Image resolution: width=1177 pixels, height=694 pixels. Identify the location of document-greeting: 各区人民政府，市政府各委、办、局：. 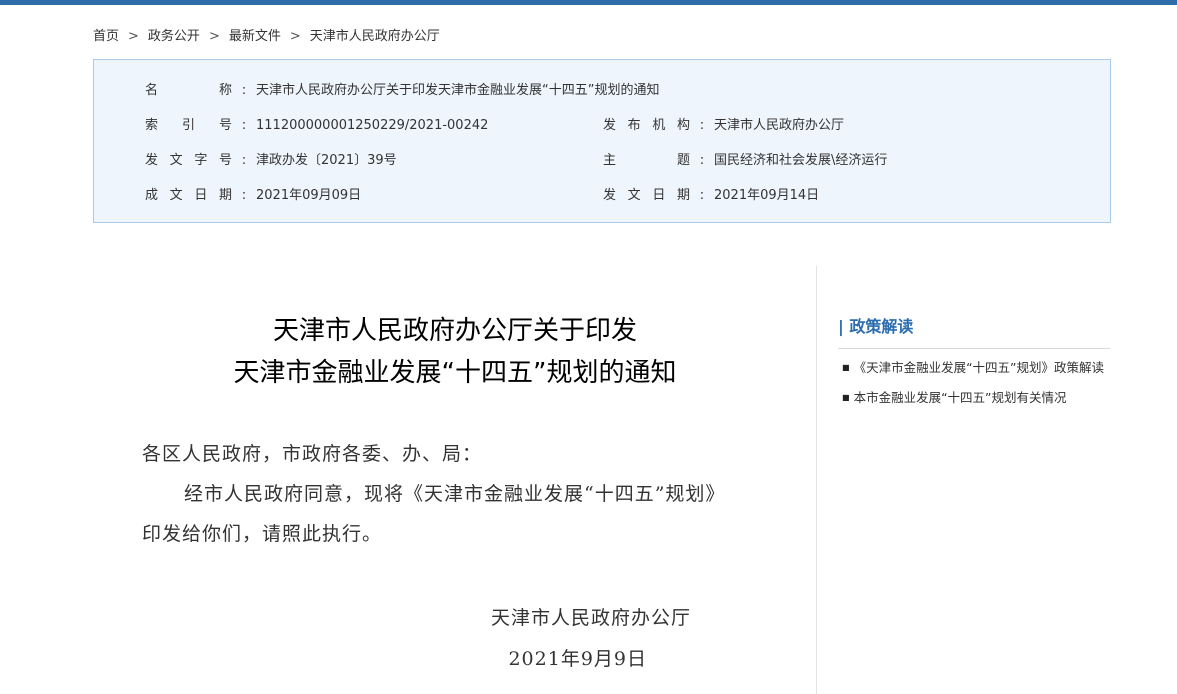
(312, 454).